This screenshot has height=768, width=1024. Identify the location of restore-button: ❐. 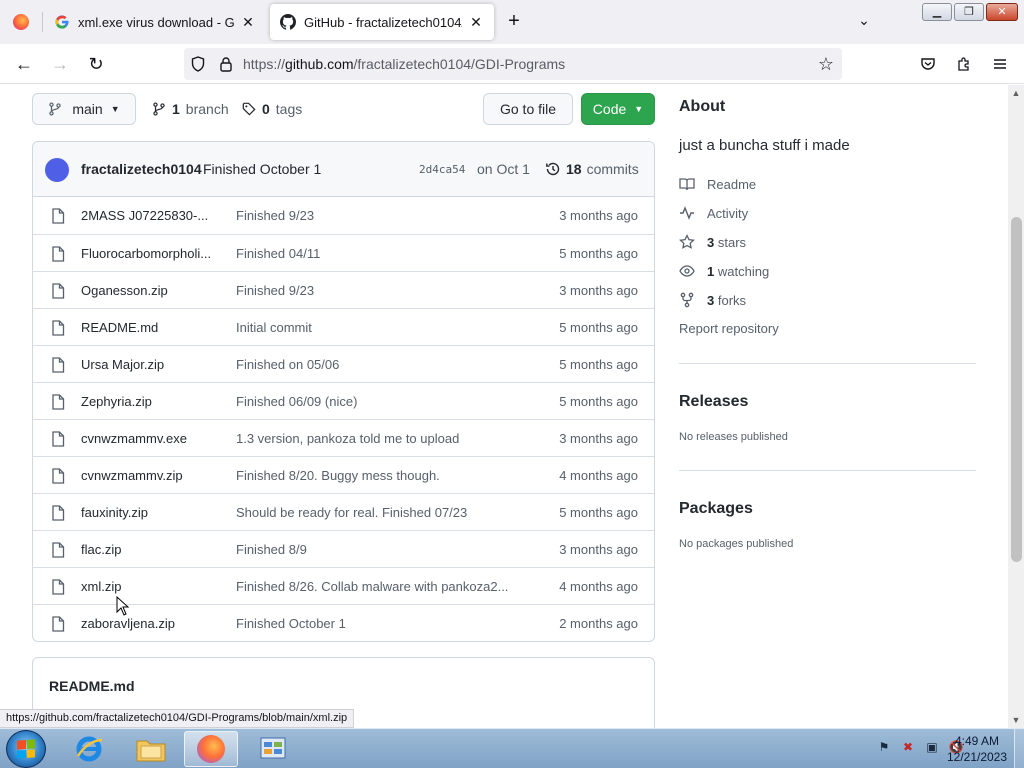
(969, 12).